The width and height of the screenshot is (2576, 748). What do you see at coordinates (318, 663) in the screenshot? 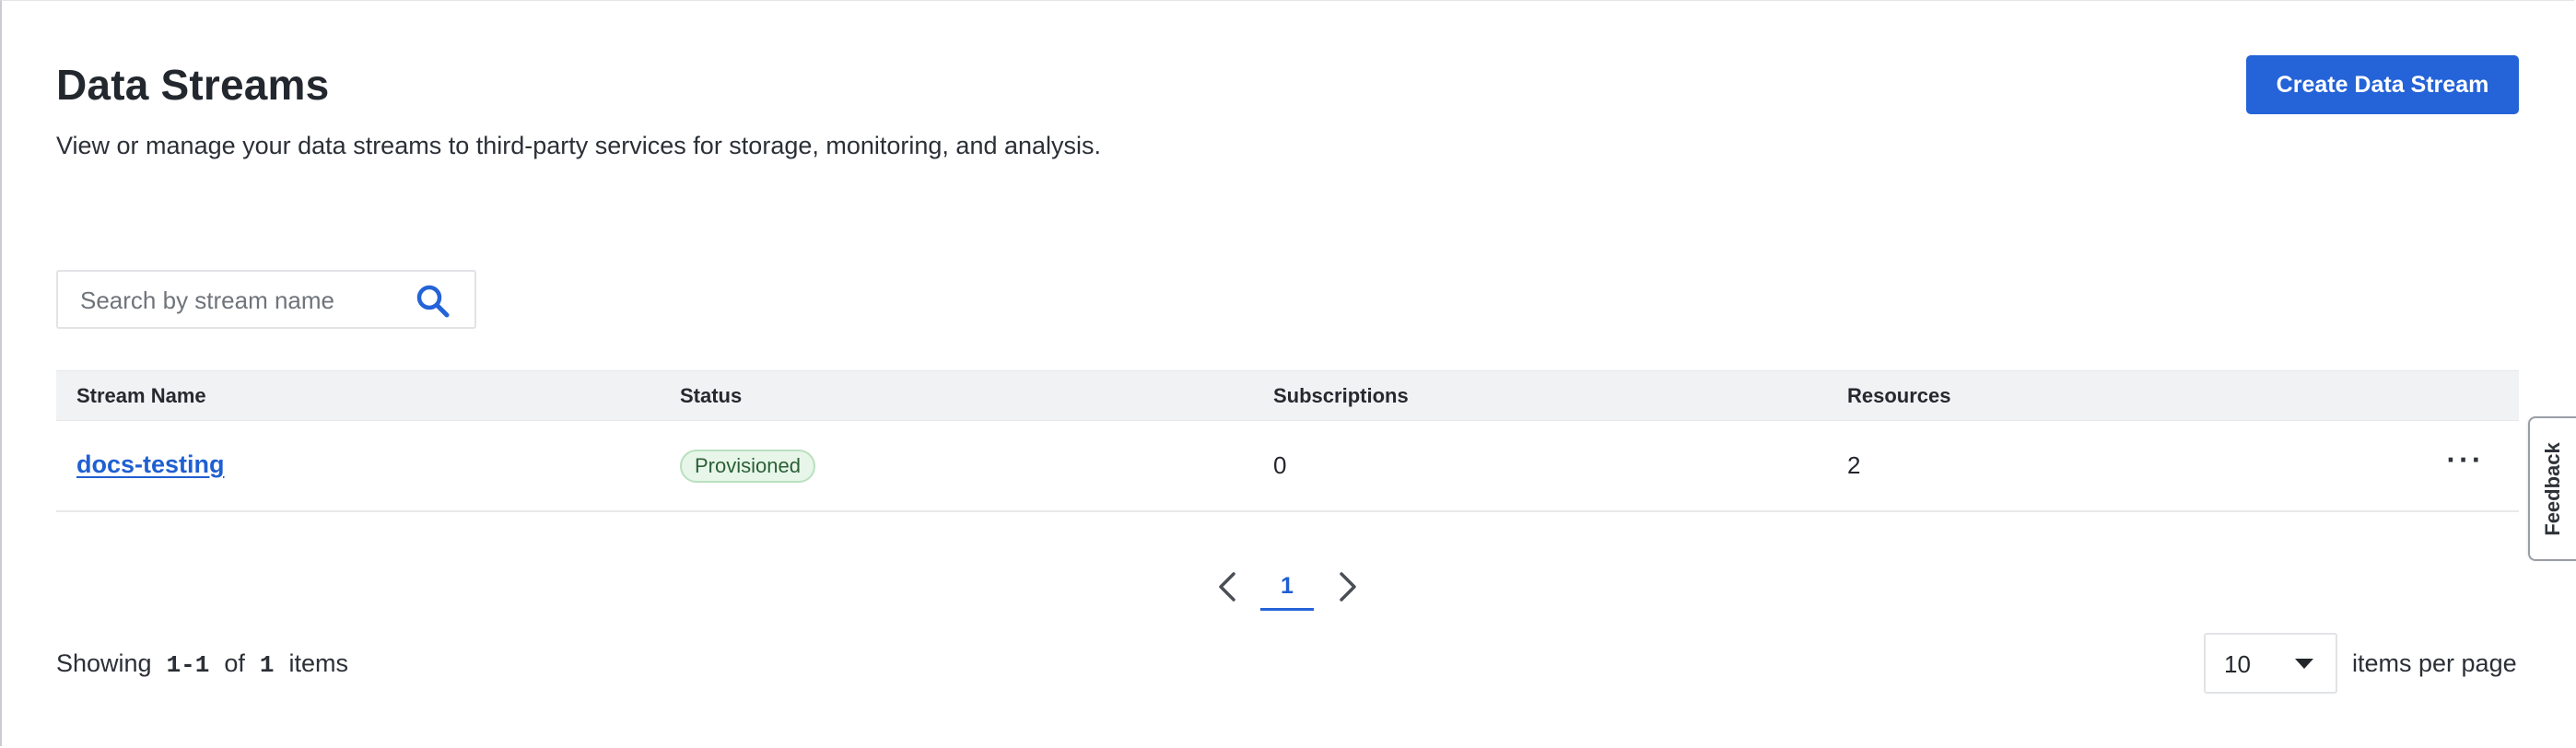
I see `showing-items-label: items` at bounding box center [318, 663].